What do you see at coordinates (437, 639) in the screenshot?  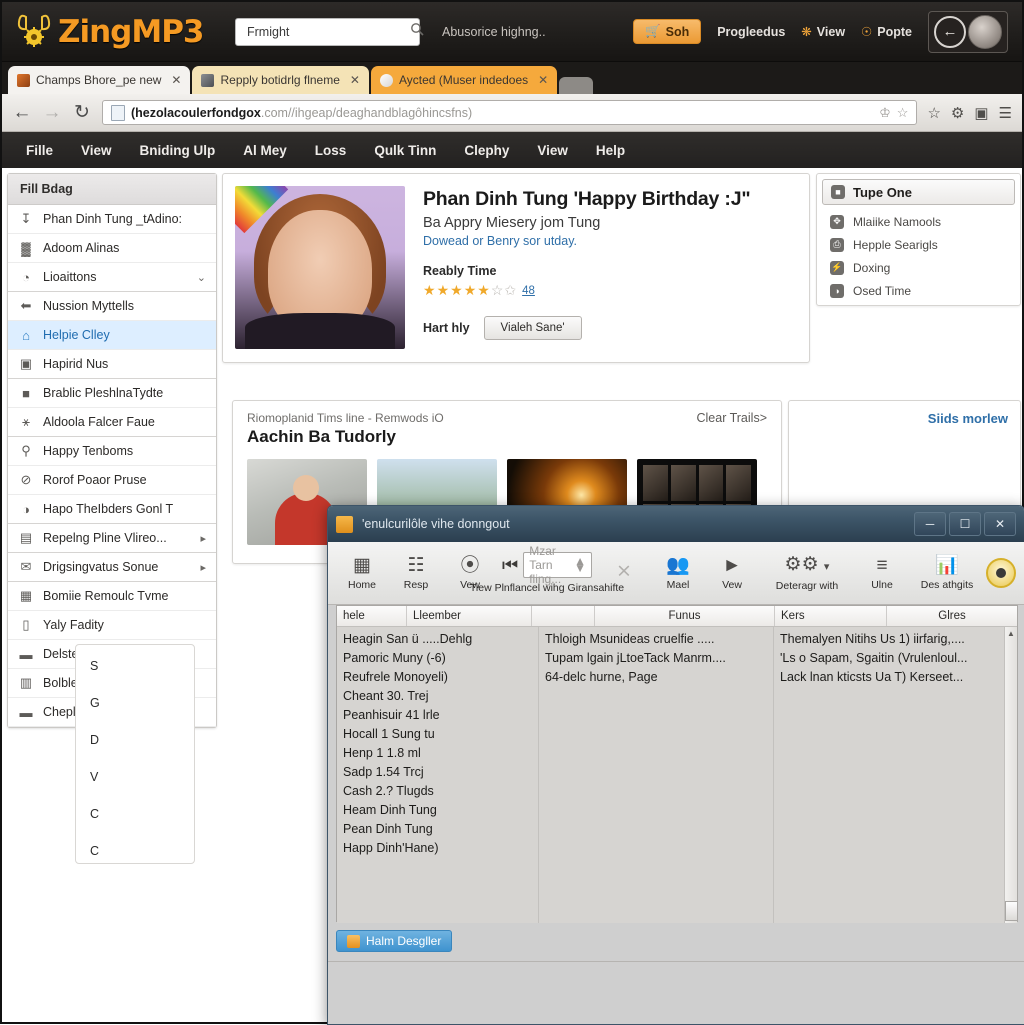 I see `table-cell-0-0: Heagin San ü .....Dehlg` at bounding box center [437, 639].